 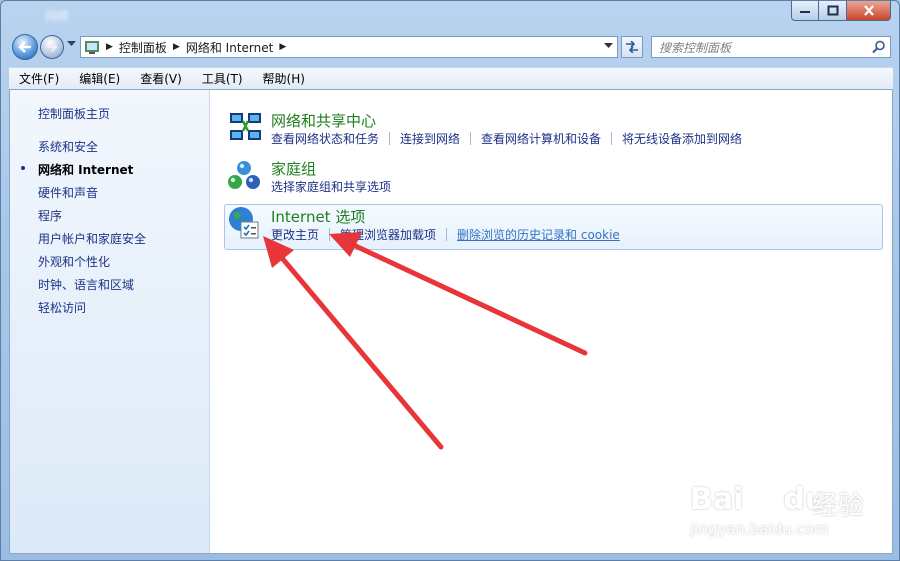 I want to click on link-homegroup-sharing-options: 选择家庭组和共享选项, so click(x=331, y=186).